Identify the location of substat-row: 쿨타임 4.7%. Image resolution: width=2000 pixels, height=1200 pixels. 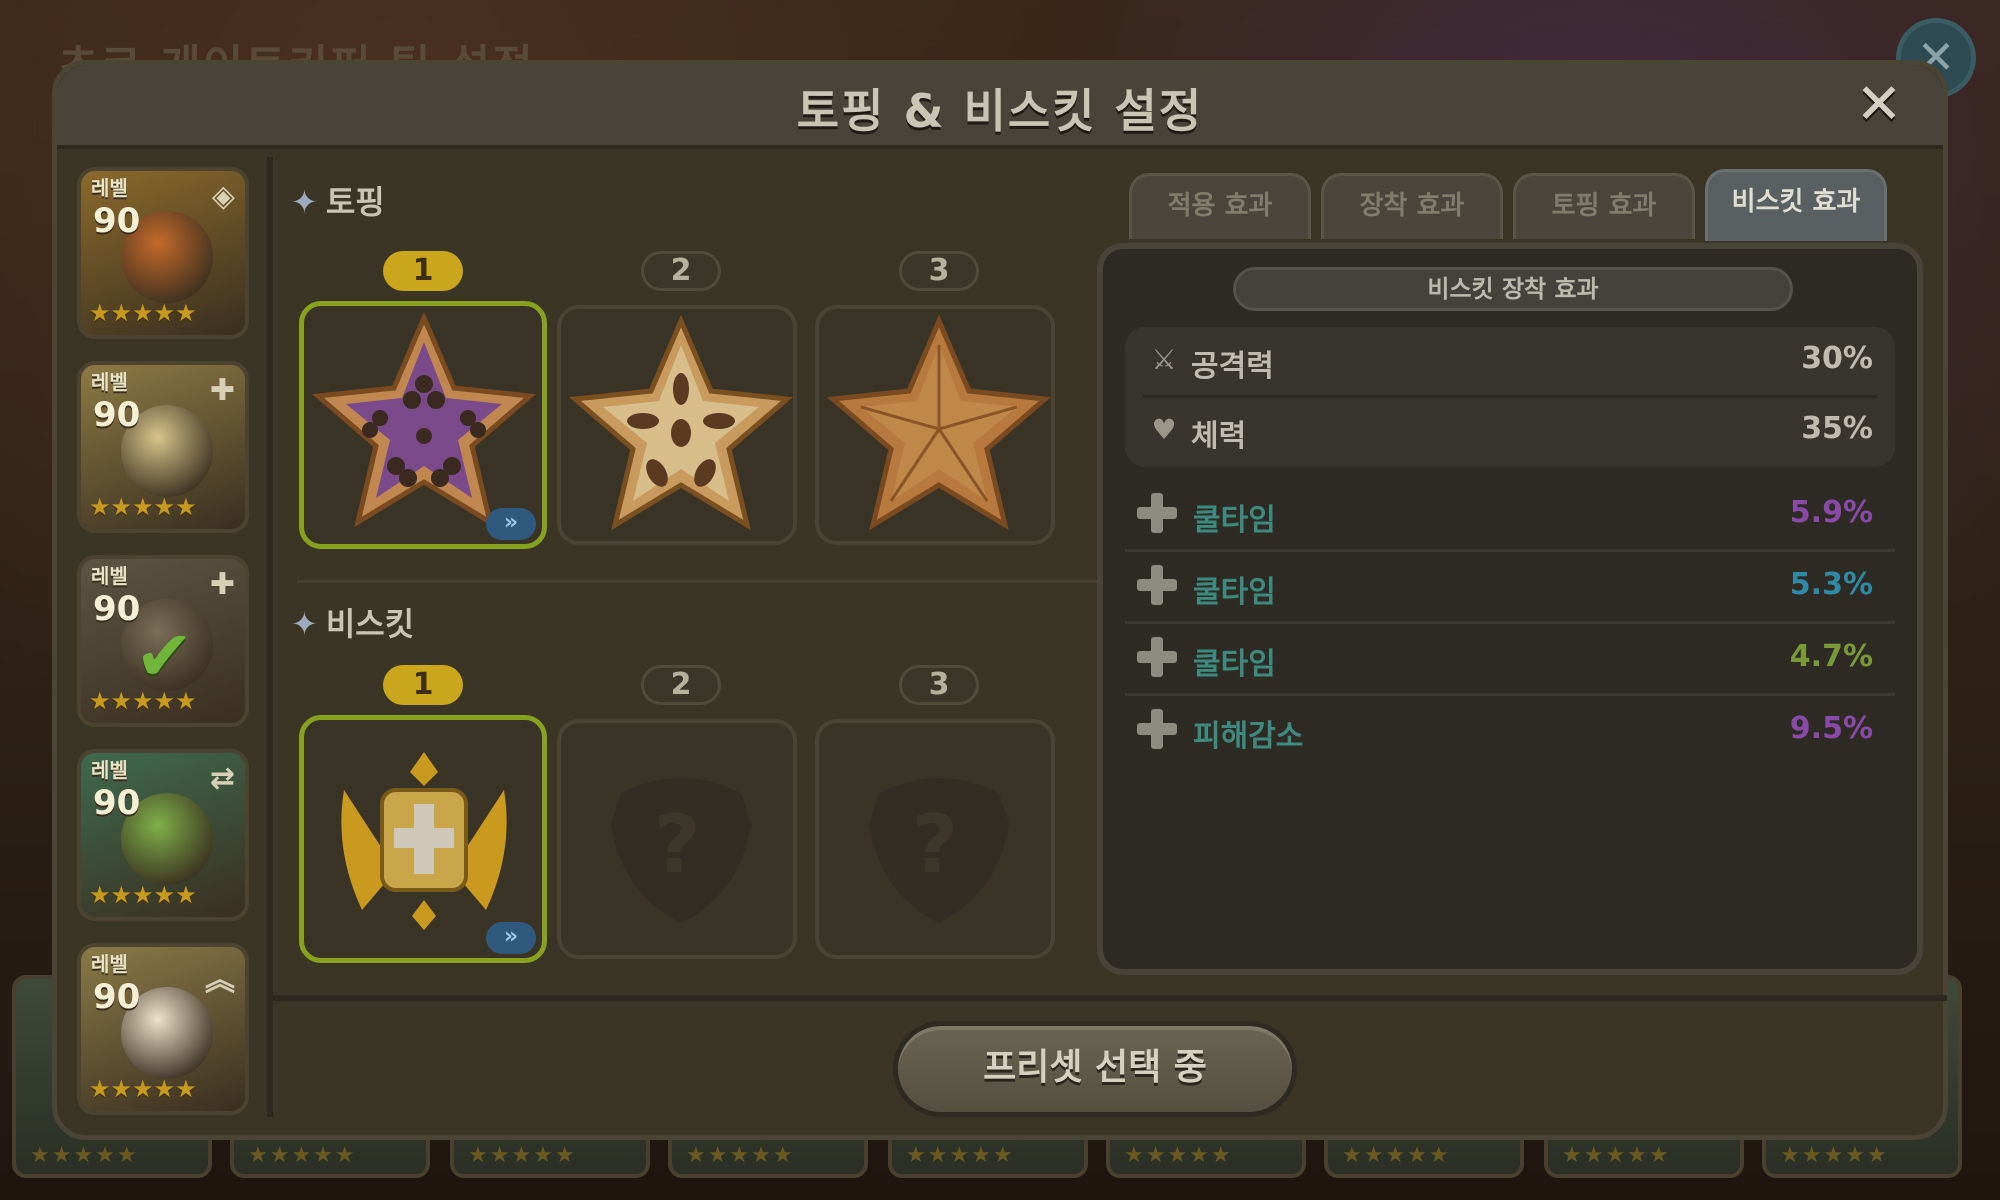
(1510, 659).